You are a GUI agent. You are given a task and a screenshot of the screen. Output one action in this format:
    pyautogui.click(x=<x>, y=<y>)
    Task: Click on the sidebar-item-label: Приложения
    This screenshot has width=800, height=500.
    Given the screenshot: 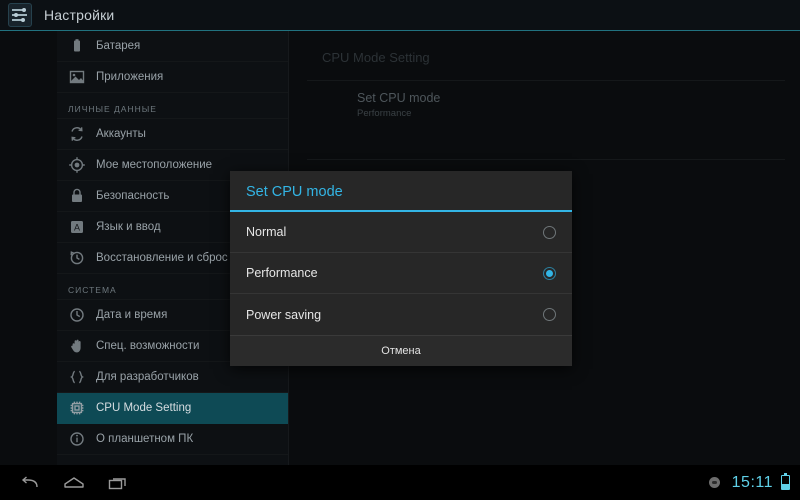 What is the action you would take?
    pyautogui.click(x=130, y=77)
    